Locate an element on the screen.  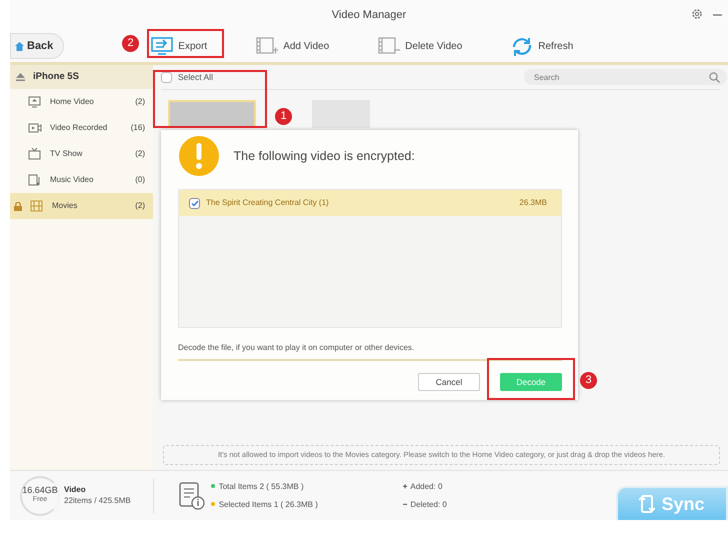
search-field: Search is located at coordinates (625, 77).